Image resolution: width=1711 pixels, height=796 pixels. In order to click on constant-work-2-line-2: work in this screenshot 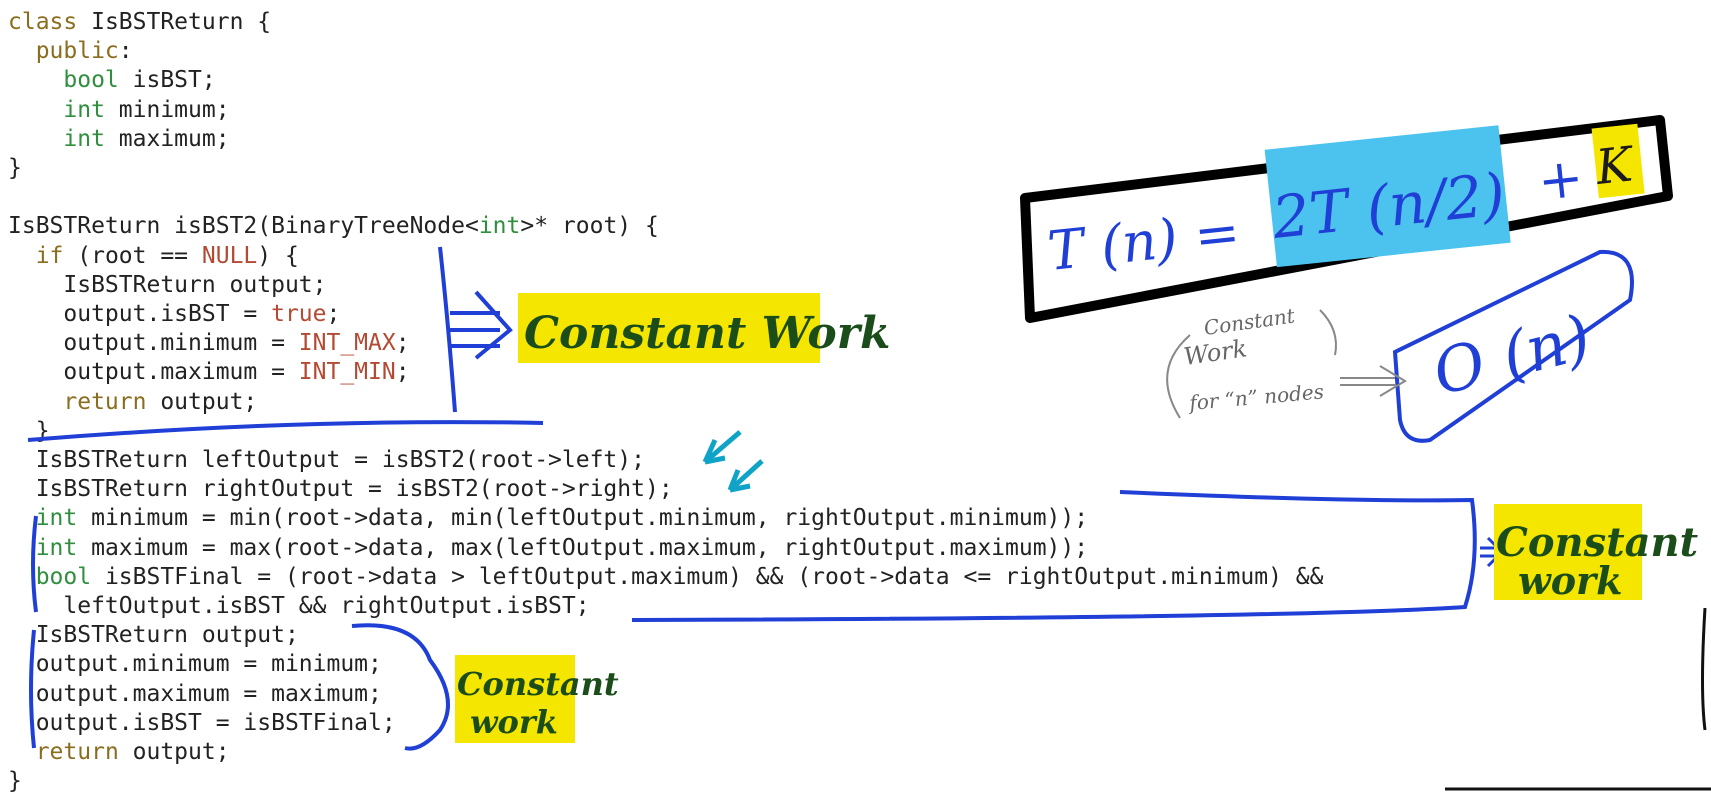, I will do `click(1570, 580)`.